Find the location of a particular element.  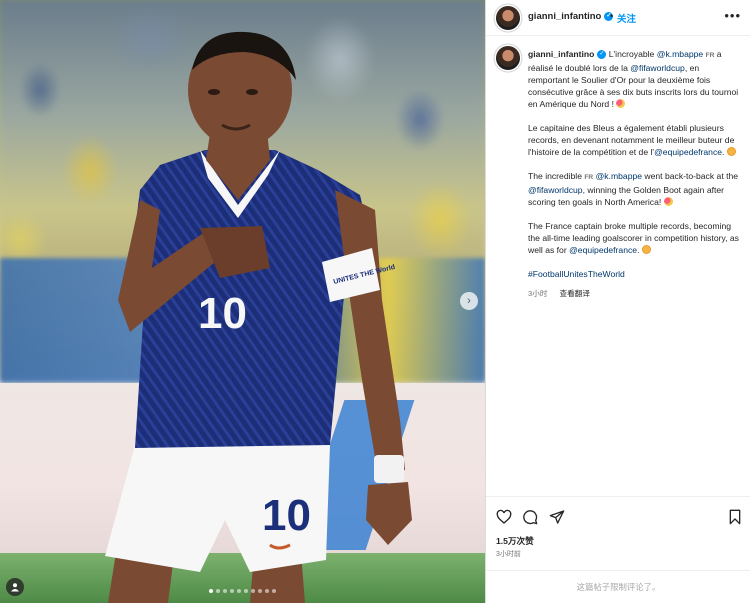

verified-badge-icon: ✓ is located at coordinates (602, 55).